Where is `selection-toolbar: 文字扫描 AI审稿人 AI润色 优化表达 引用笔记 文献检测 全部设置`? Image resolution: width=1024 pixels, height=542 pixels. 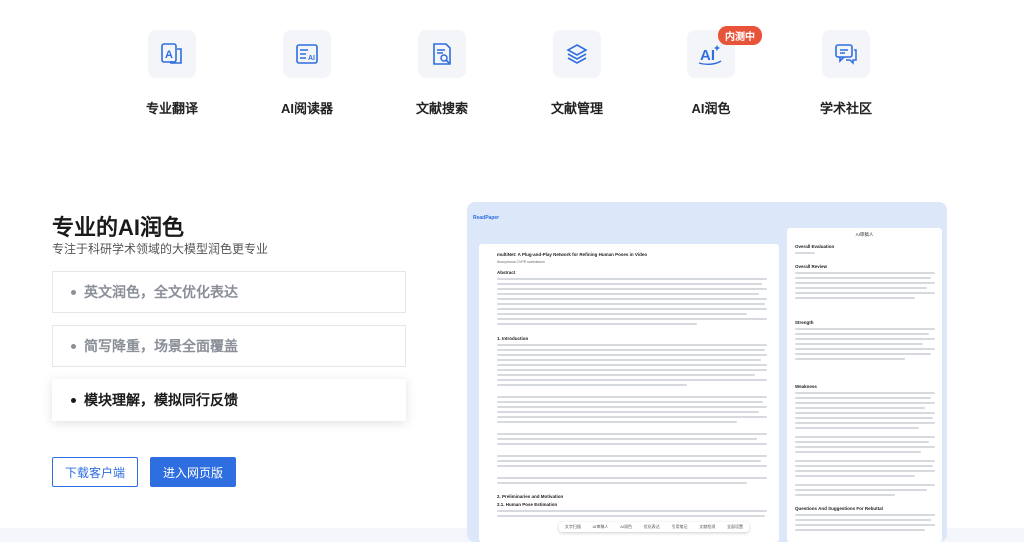
selection-toolbar: 文字扫描 AI审稿人 AI润色 优化表达 引用笔记 文献检测 全部设置 is located at coordinates (654, 527).